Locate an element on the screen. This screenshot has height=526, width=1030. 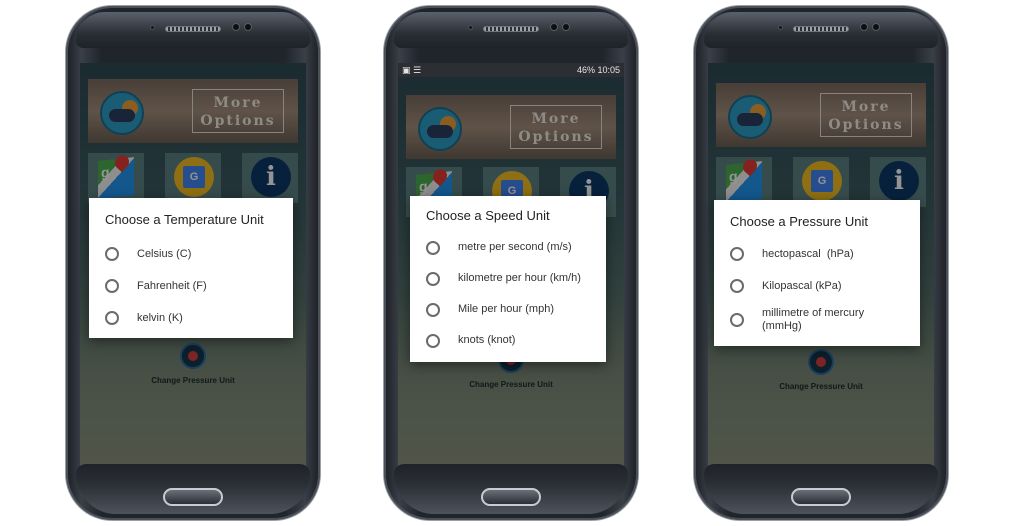
option-kilopascal: Kilopascal (kPa) is located at coordinates (817, 286).